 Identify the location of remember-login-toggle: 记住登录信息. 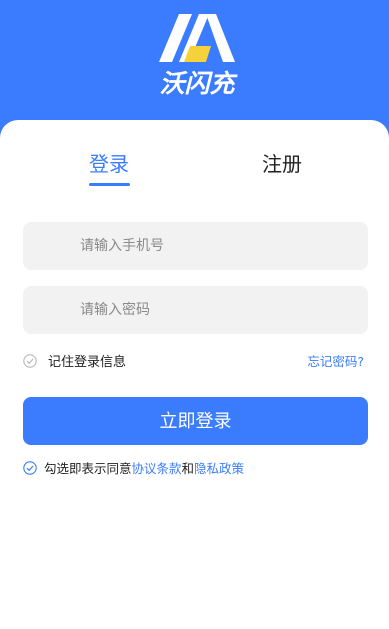
(74, 360).